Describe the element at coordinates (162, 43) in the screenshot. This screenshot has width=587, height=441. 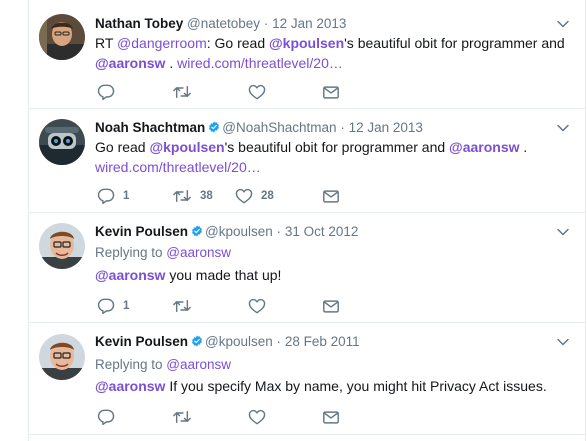
I see `mention-link: @dangerroom` at that location.